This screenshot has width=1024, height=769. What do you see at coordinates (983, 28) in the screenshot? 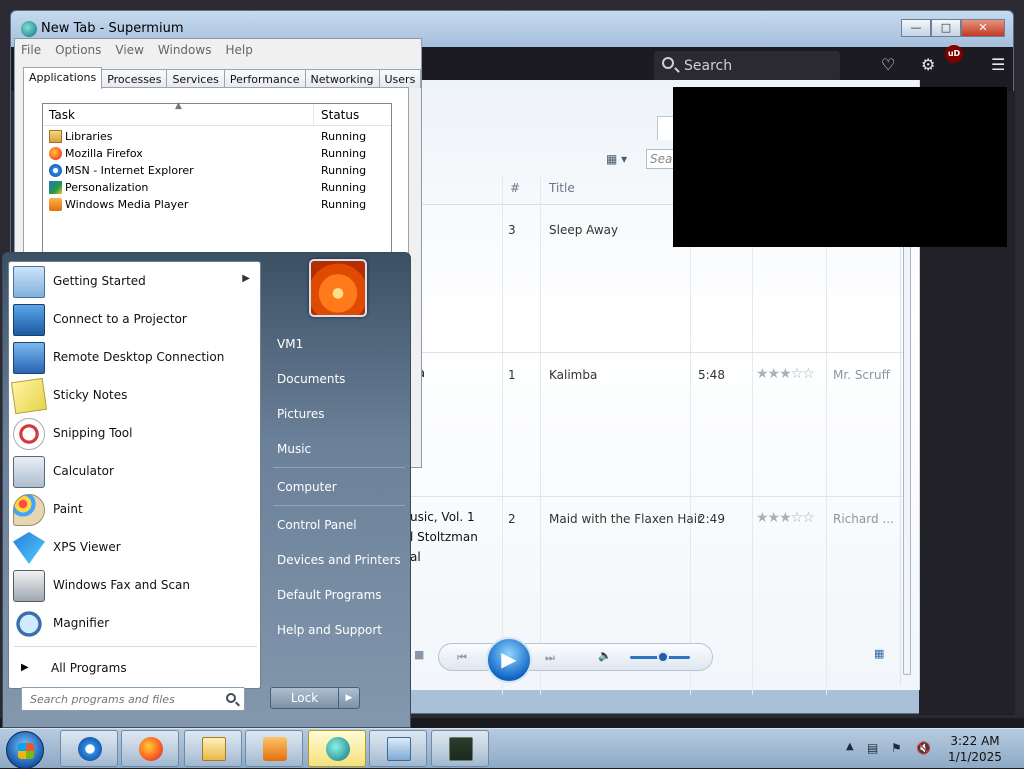
I see `close-button: ✕` at bounding box center [983, 28].